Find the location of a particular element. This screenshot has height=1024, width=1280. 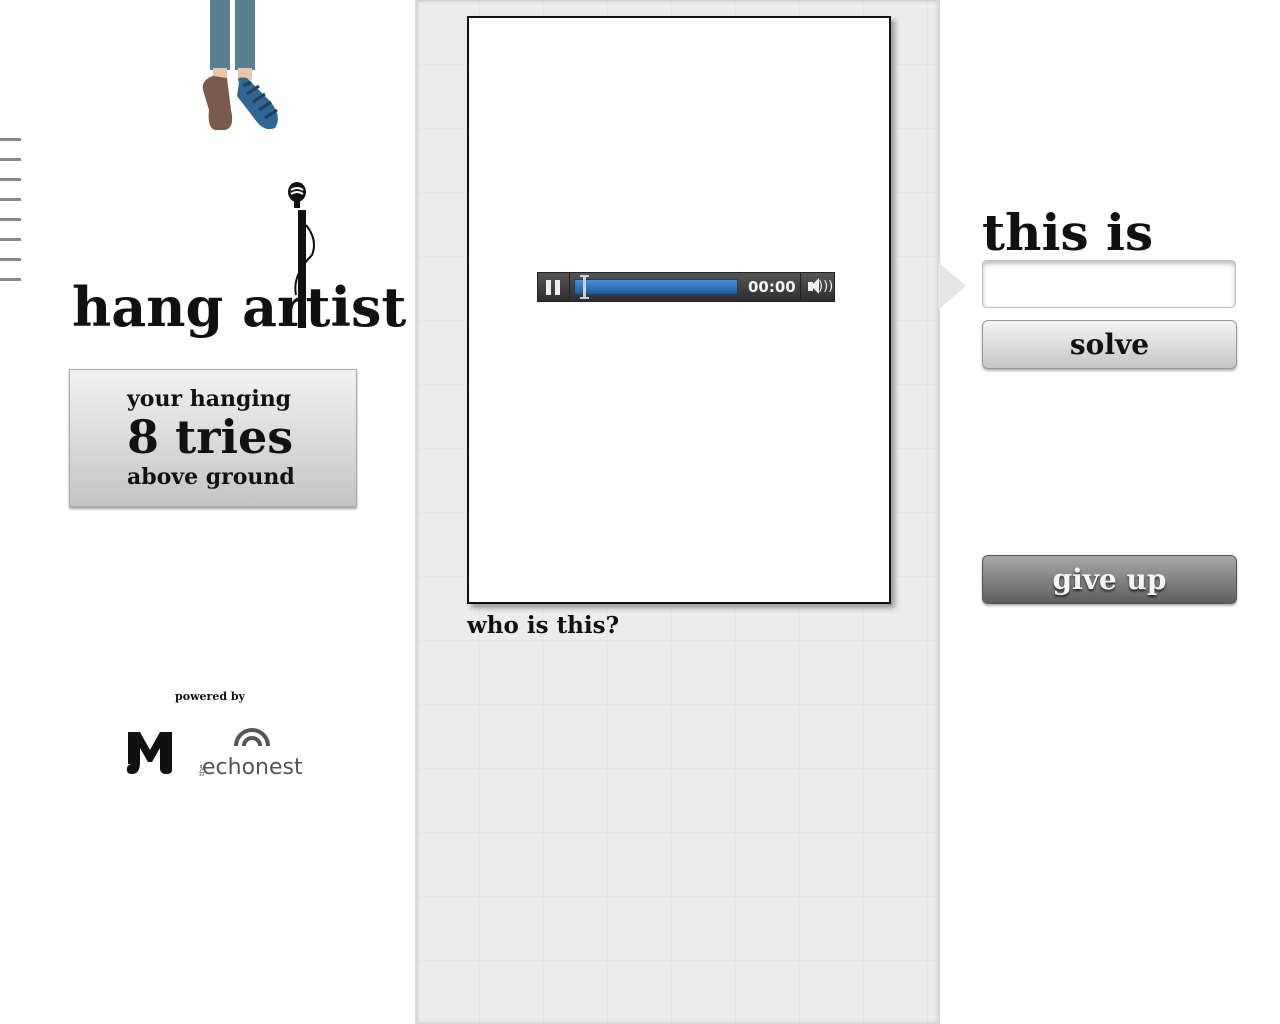

powered-by-label: powered by is located at coordinates (210, 696).